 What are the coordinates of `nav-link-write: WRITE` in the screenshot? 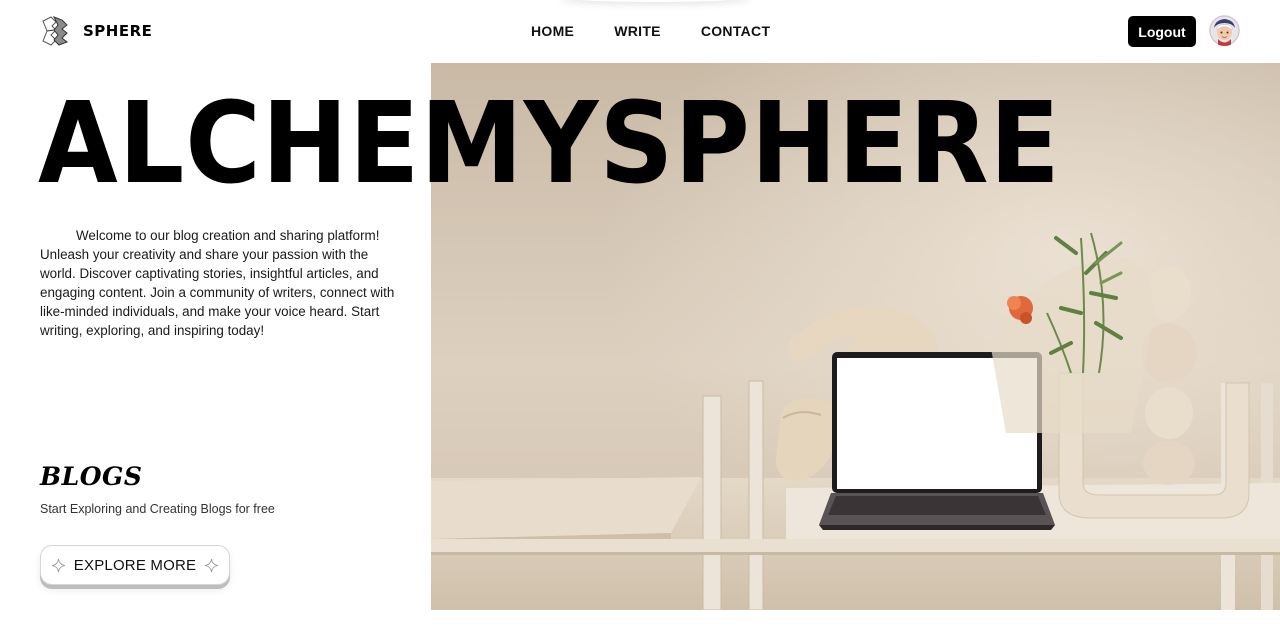 It's located at (637, 31).